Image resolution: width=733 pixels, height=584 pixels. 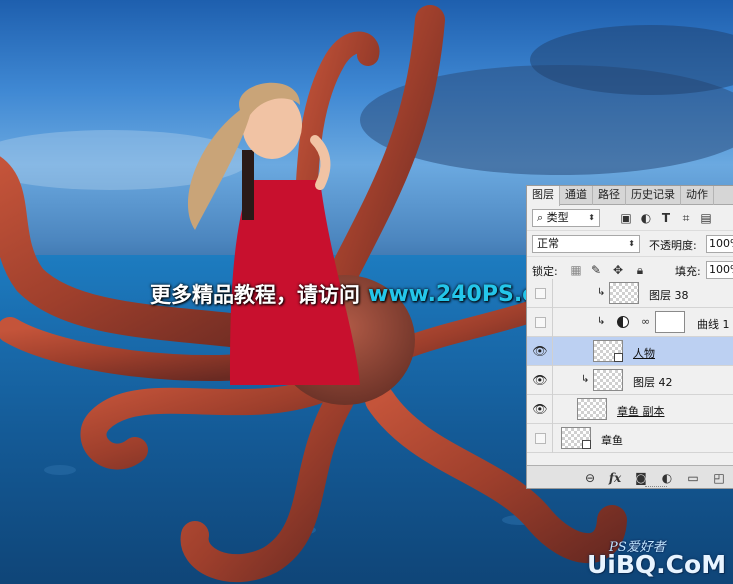 What do you see at coordinates (706, 218) in the screenshot?
I see `smart-object-filter-icon: ▤` at bounding box center [706, 218].